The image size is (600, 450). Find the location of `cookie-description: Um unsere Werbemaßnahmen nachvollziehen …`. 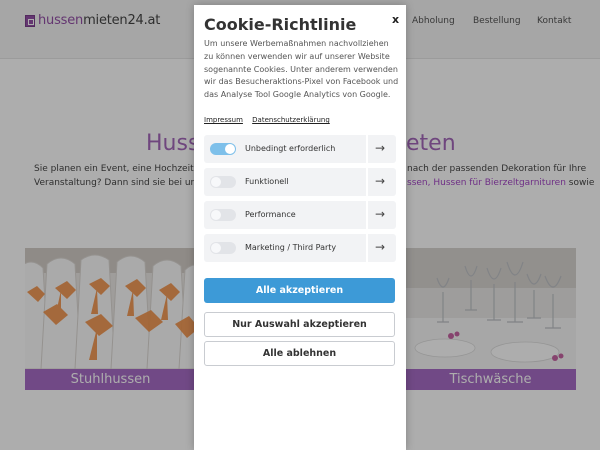

cookie-description: Um unsere Werbemaßnahmen nachvollziehen … is located at coordinates (301, 69).